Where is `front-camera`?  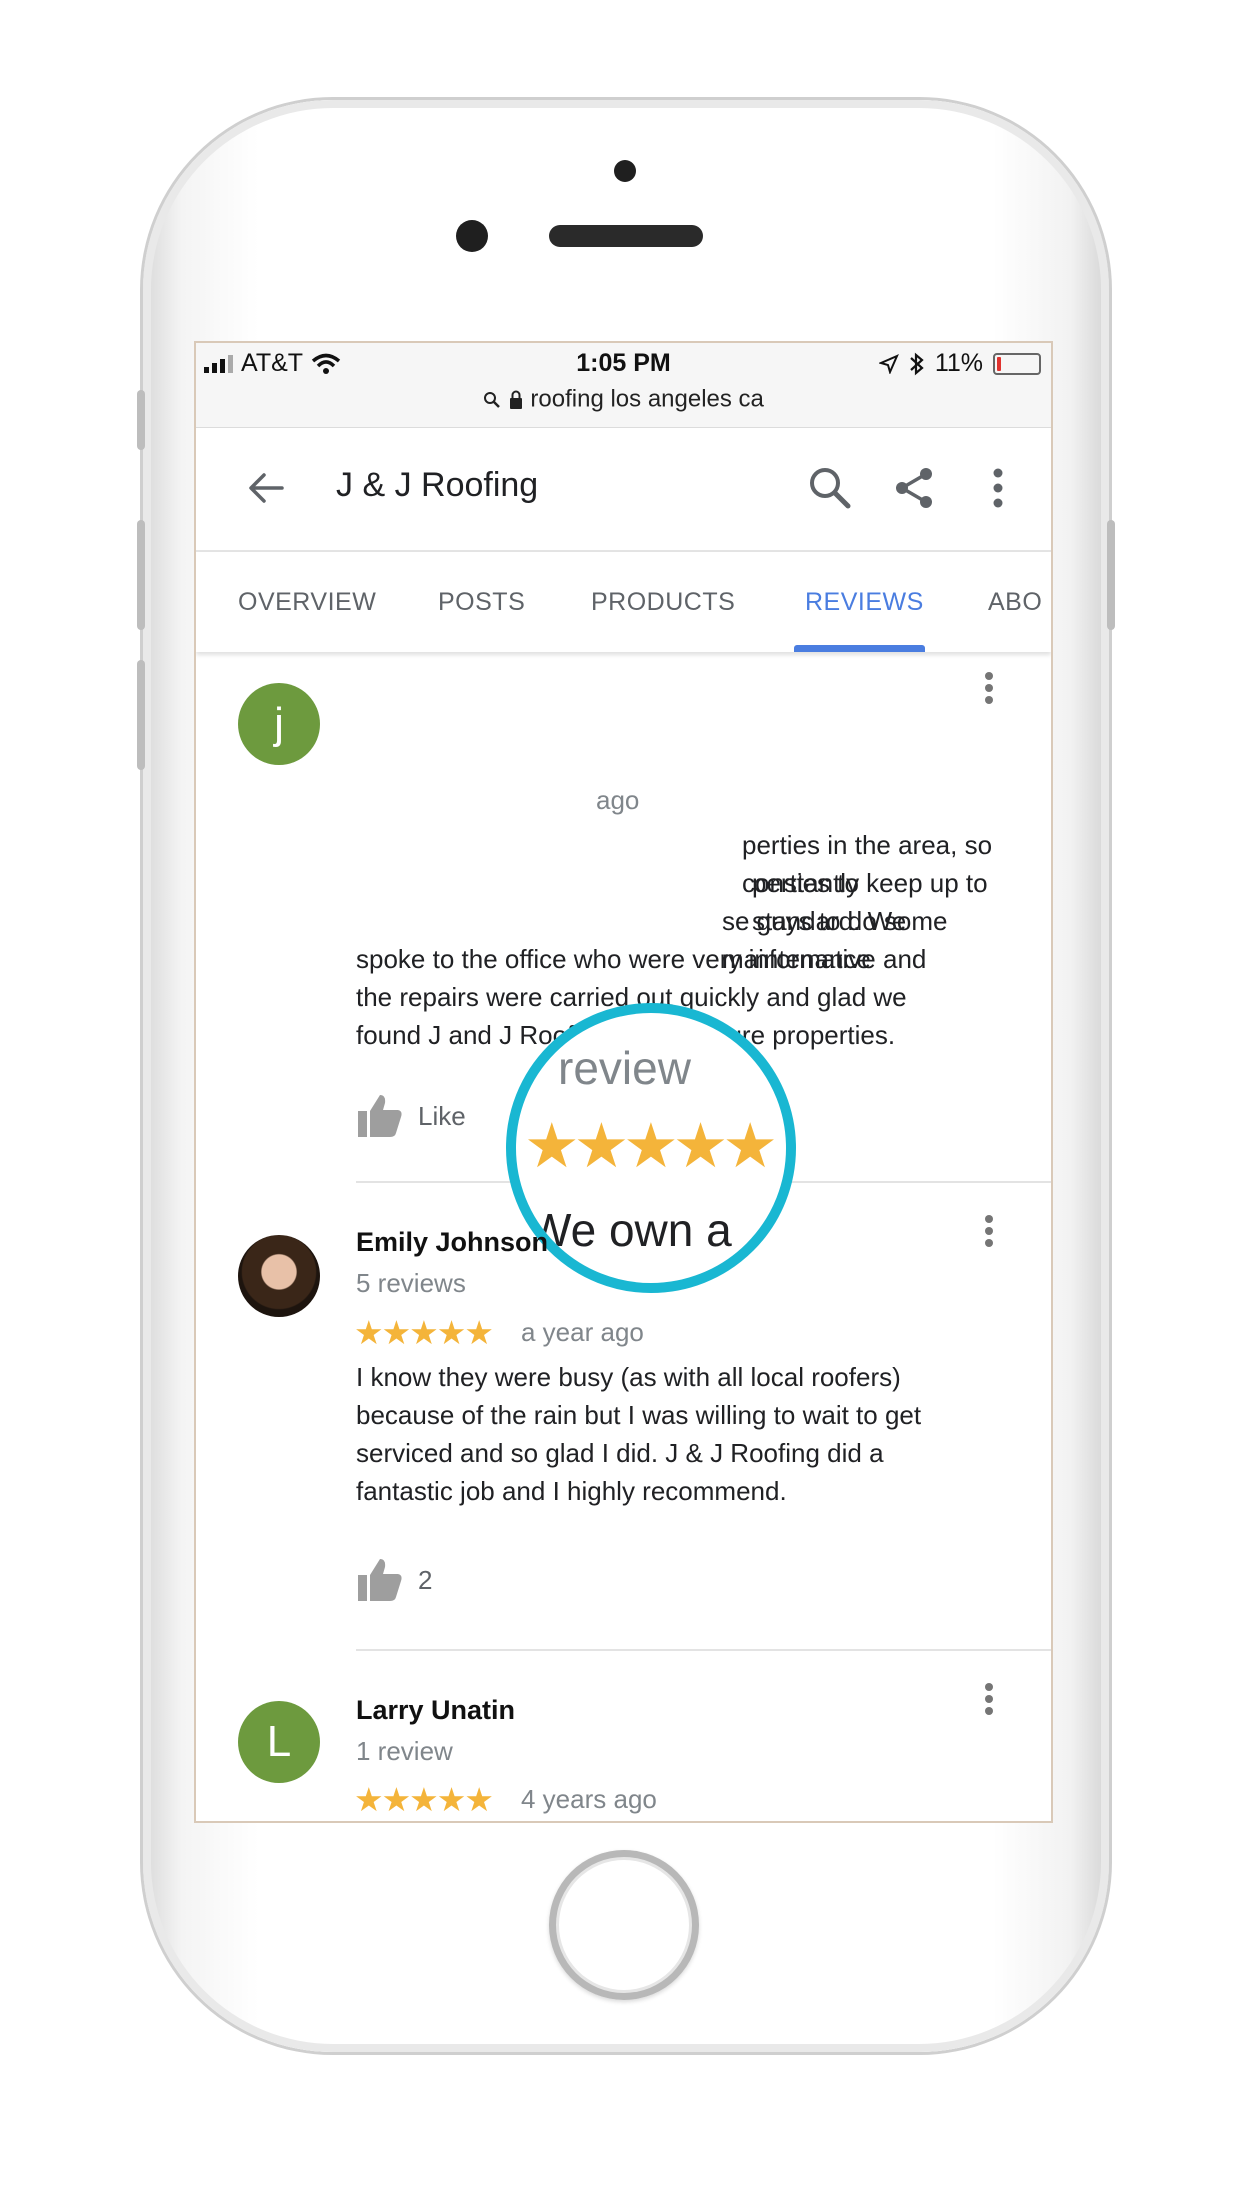 front-camera is located at coordinates (472, 236).